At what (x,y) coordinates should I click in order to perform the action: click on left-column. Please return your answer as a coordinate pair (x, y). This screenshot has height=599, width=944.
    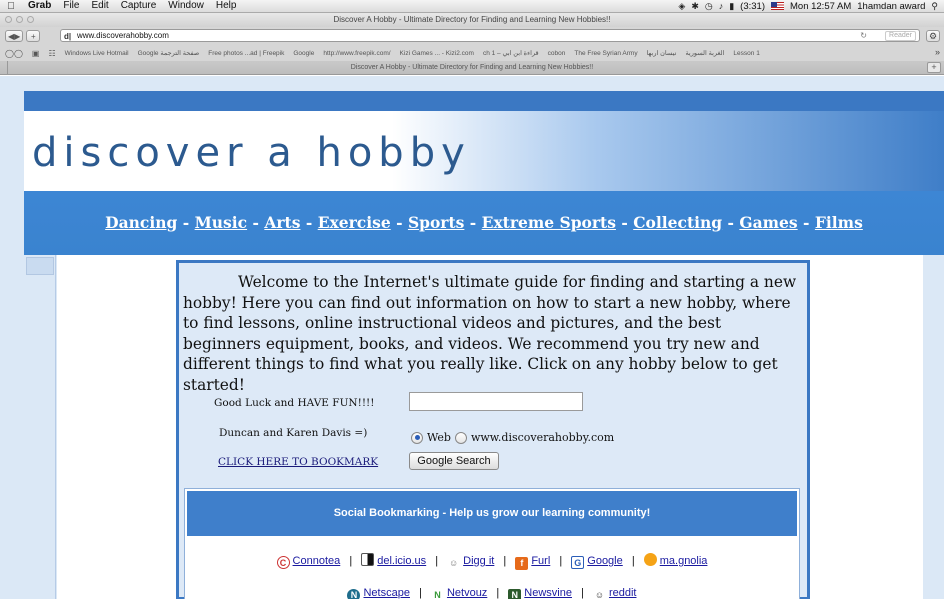
    Looking at the image, I should click on (40, 427).